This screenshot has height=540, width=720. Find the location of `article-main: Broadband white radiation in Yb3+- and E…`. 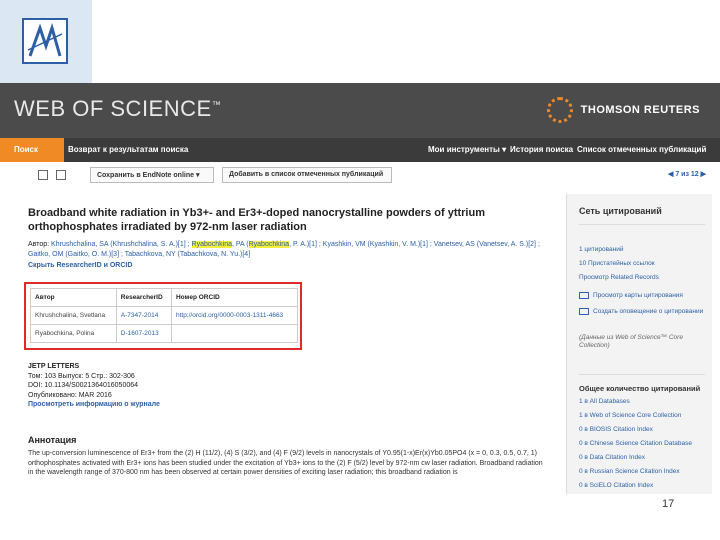

article-main: Broadband white radiation in Yb3+- and E… is located at coordinates (288, 237).